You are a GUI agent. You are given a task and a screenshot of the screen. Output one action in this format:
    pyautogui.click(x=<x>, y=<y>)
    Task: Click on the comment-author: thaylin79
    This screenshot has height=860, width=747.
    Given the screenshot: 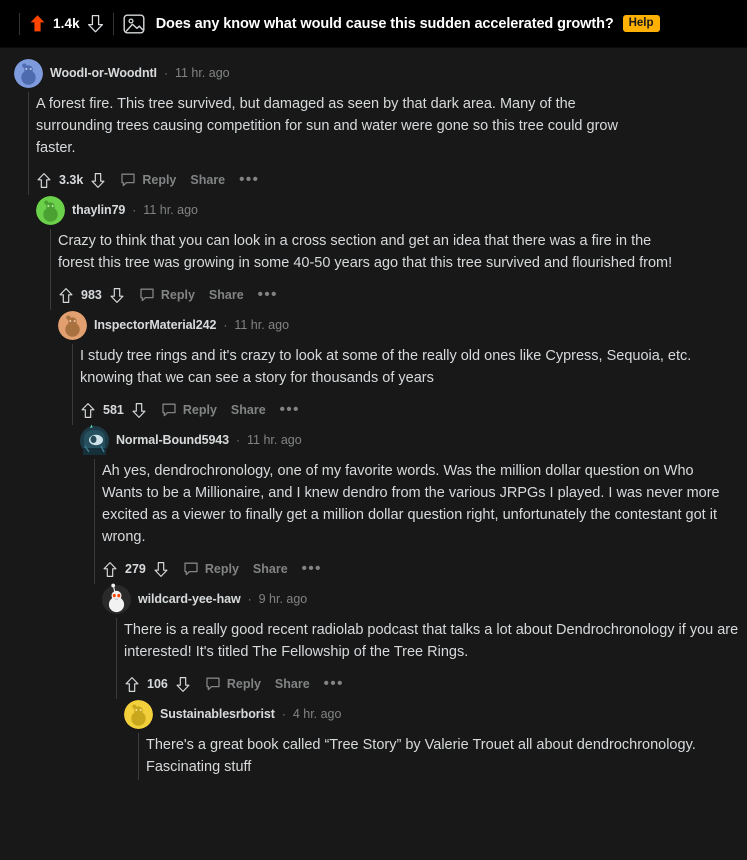 What is the action you would take?
    pyautogui.click(x=98, y=210)
    